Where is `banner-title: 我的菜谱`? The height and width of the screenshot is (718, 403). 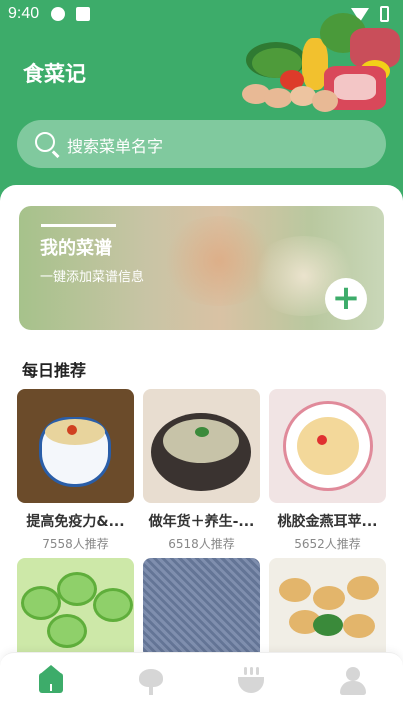
banner-title: 我的菜谱 is located at coordinates (76, 248).